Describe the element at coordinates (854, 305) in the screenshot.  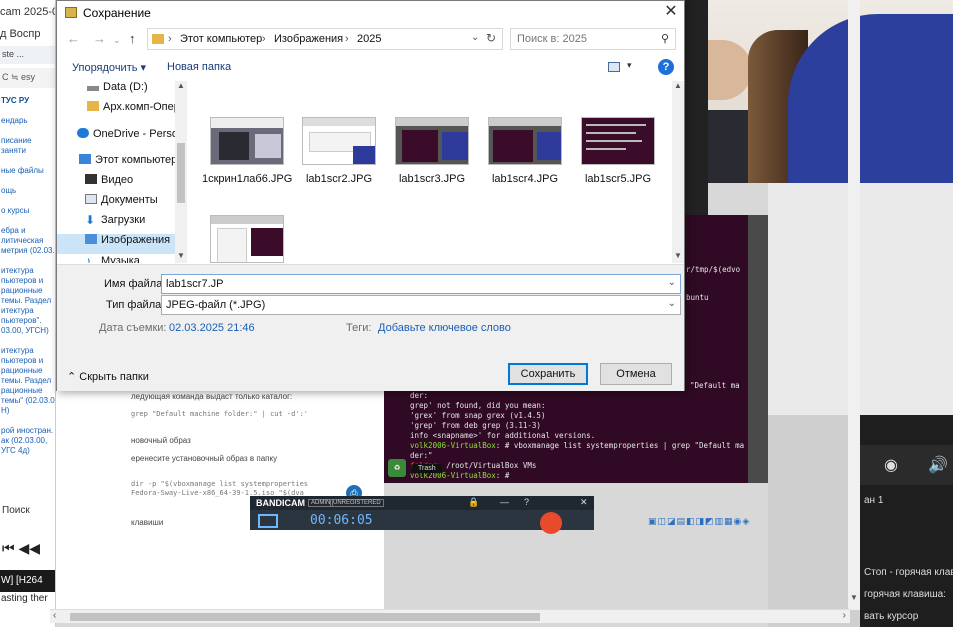
I see `vertical-scrollbar: ▼` at that location.